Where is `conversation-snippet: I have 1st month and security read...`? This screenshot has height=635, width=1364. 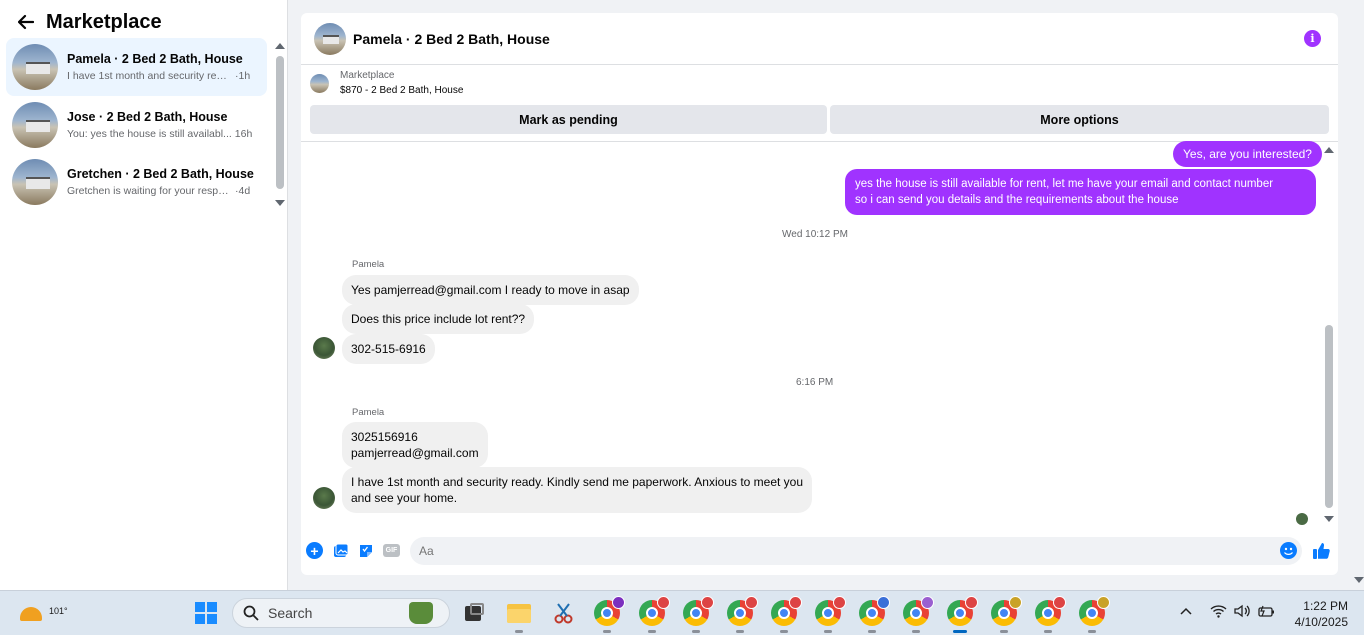 conversation-snippet: I have 1st month and security read... is located at coordinates (149, 76).